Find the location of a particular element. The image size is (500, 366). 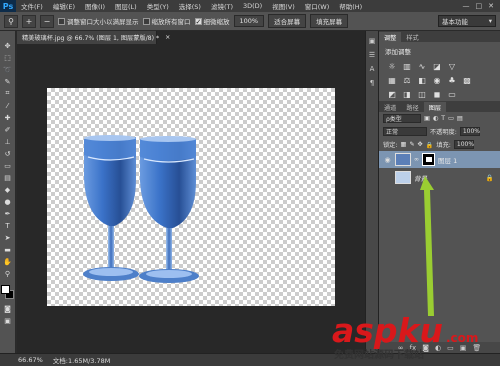

watermark-domain: .com is located at coordinates (462, 338).